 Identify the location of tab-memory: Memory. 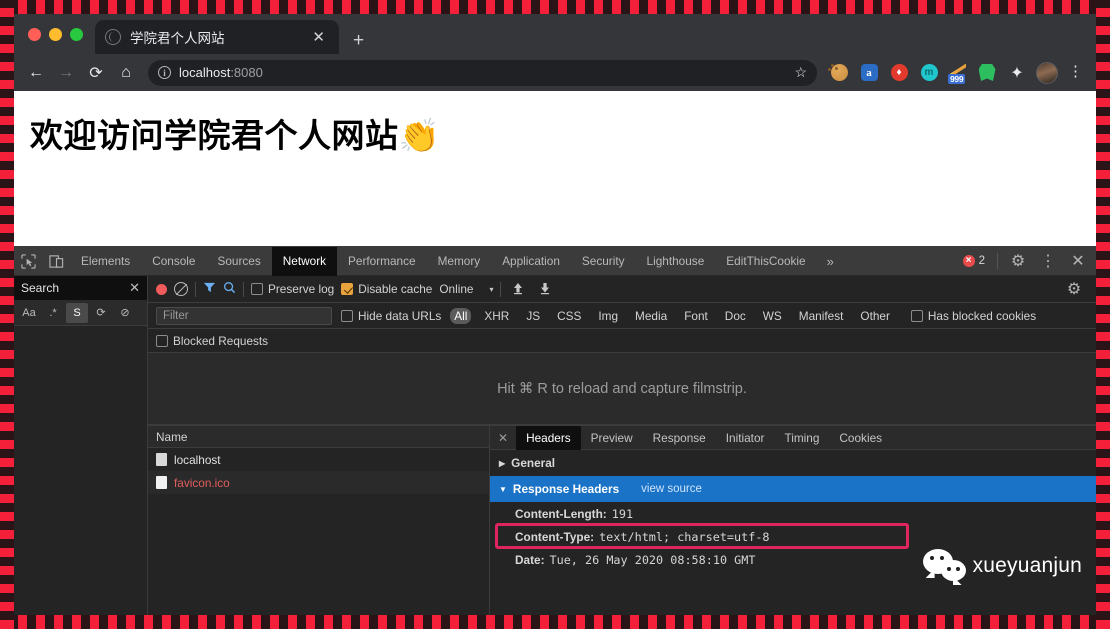
(459, 261).